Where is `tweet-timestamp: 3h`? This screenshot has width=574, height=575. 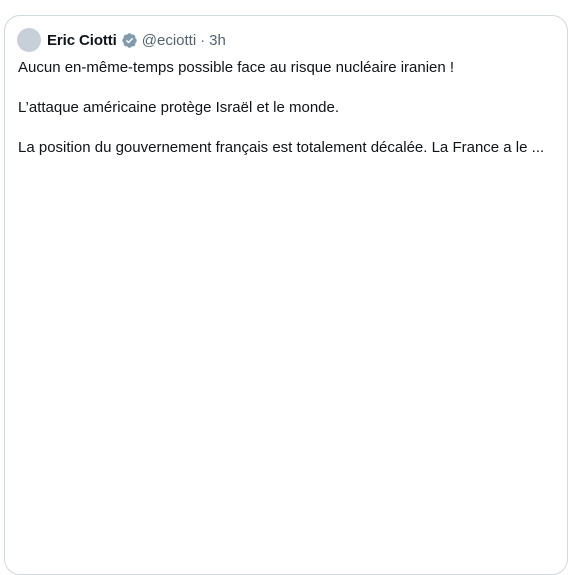
tweet-timestamp: 3h is located at coordinates (217, 40).